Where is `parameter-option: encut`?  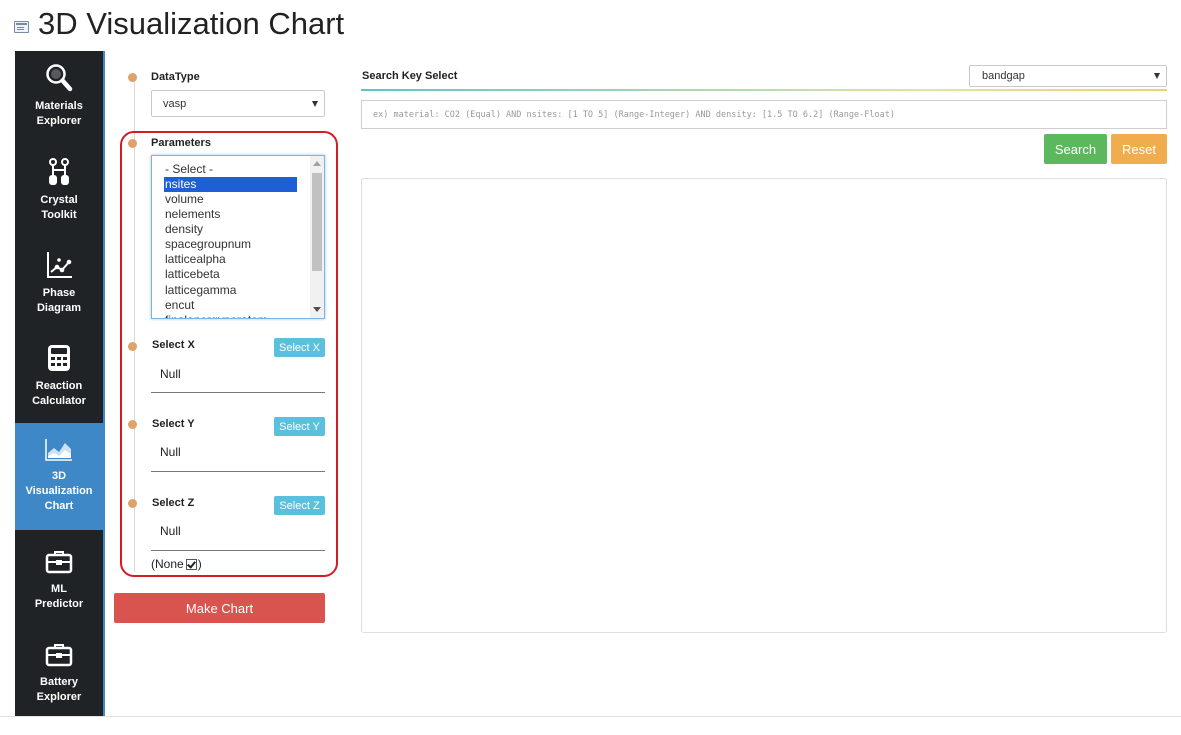 parameter-option: encut is located at coordinates (230, 305).